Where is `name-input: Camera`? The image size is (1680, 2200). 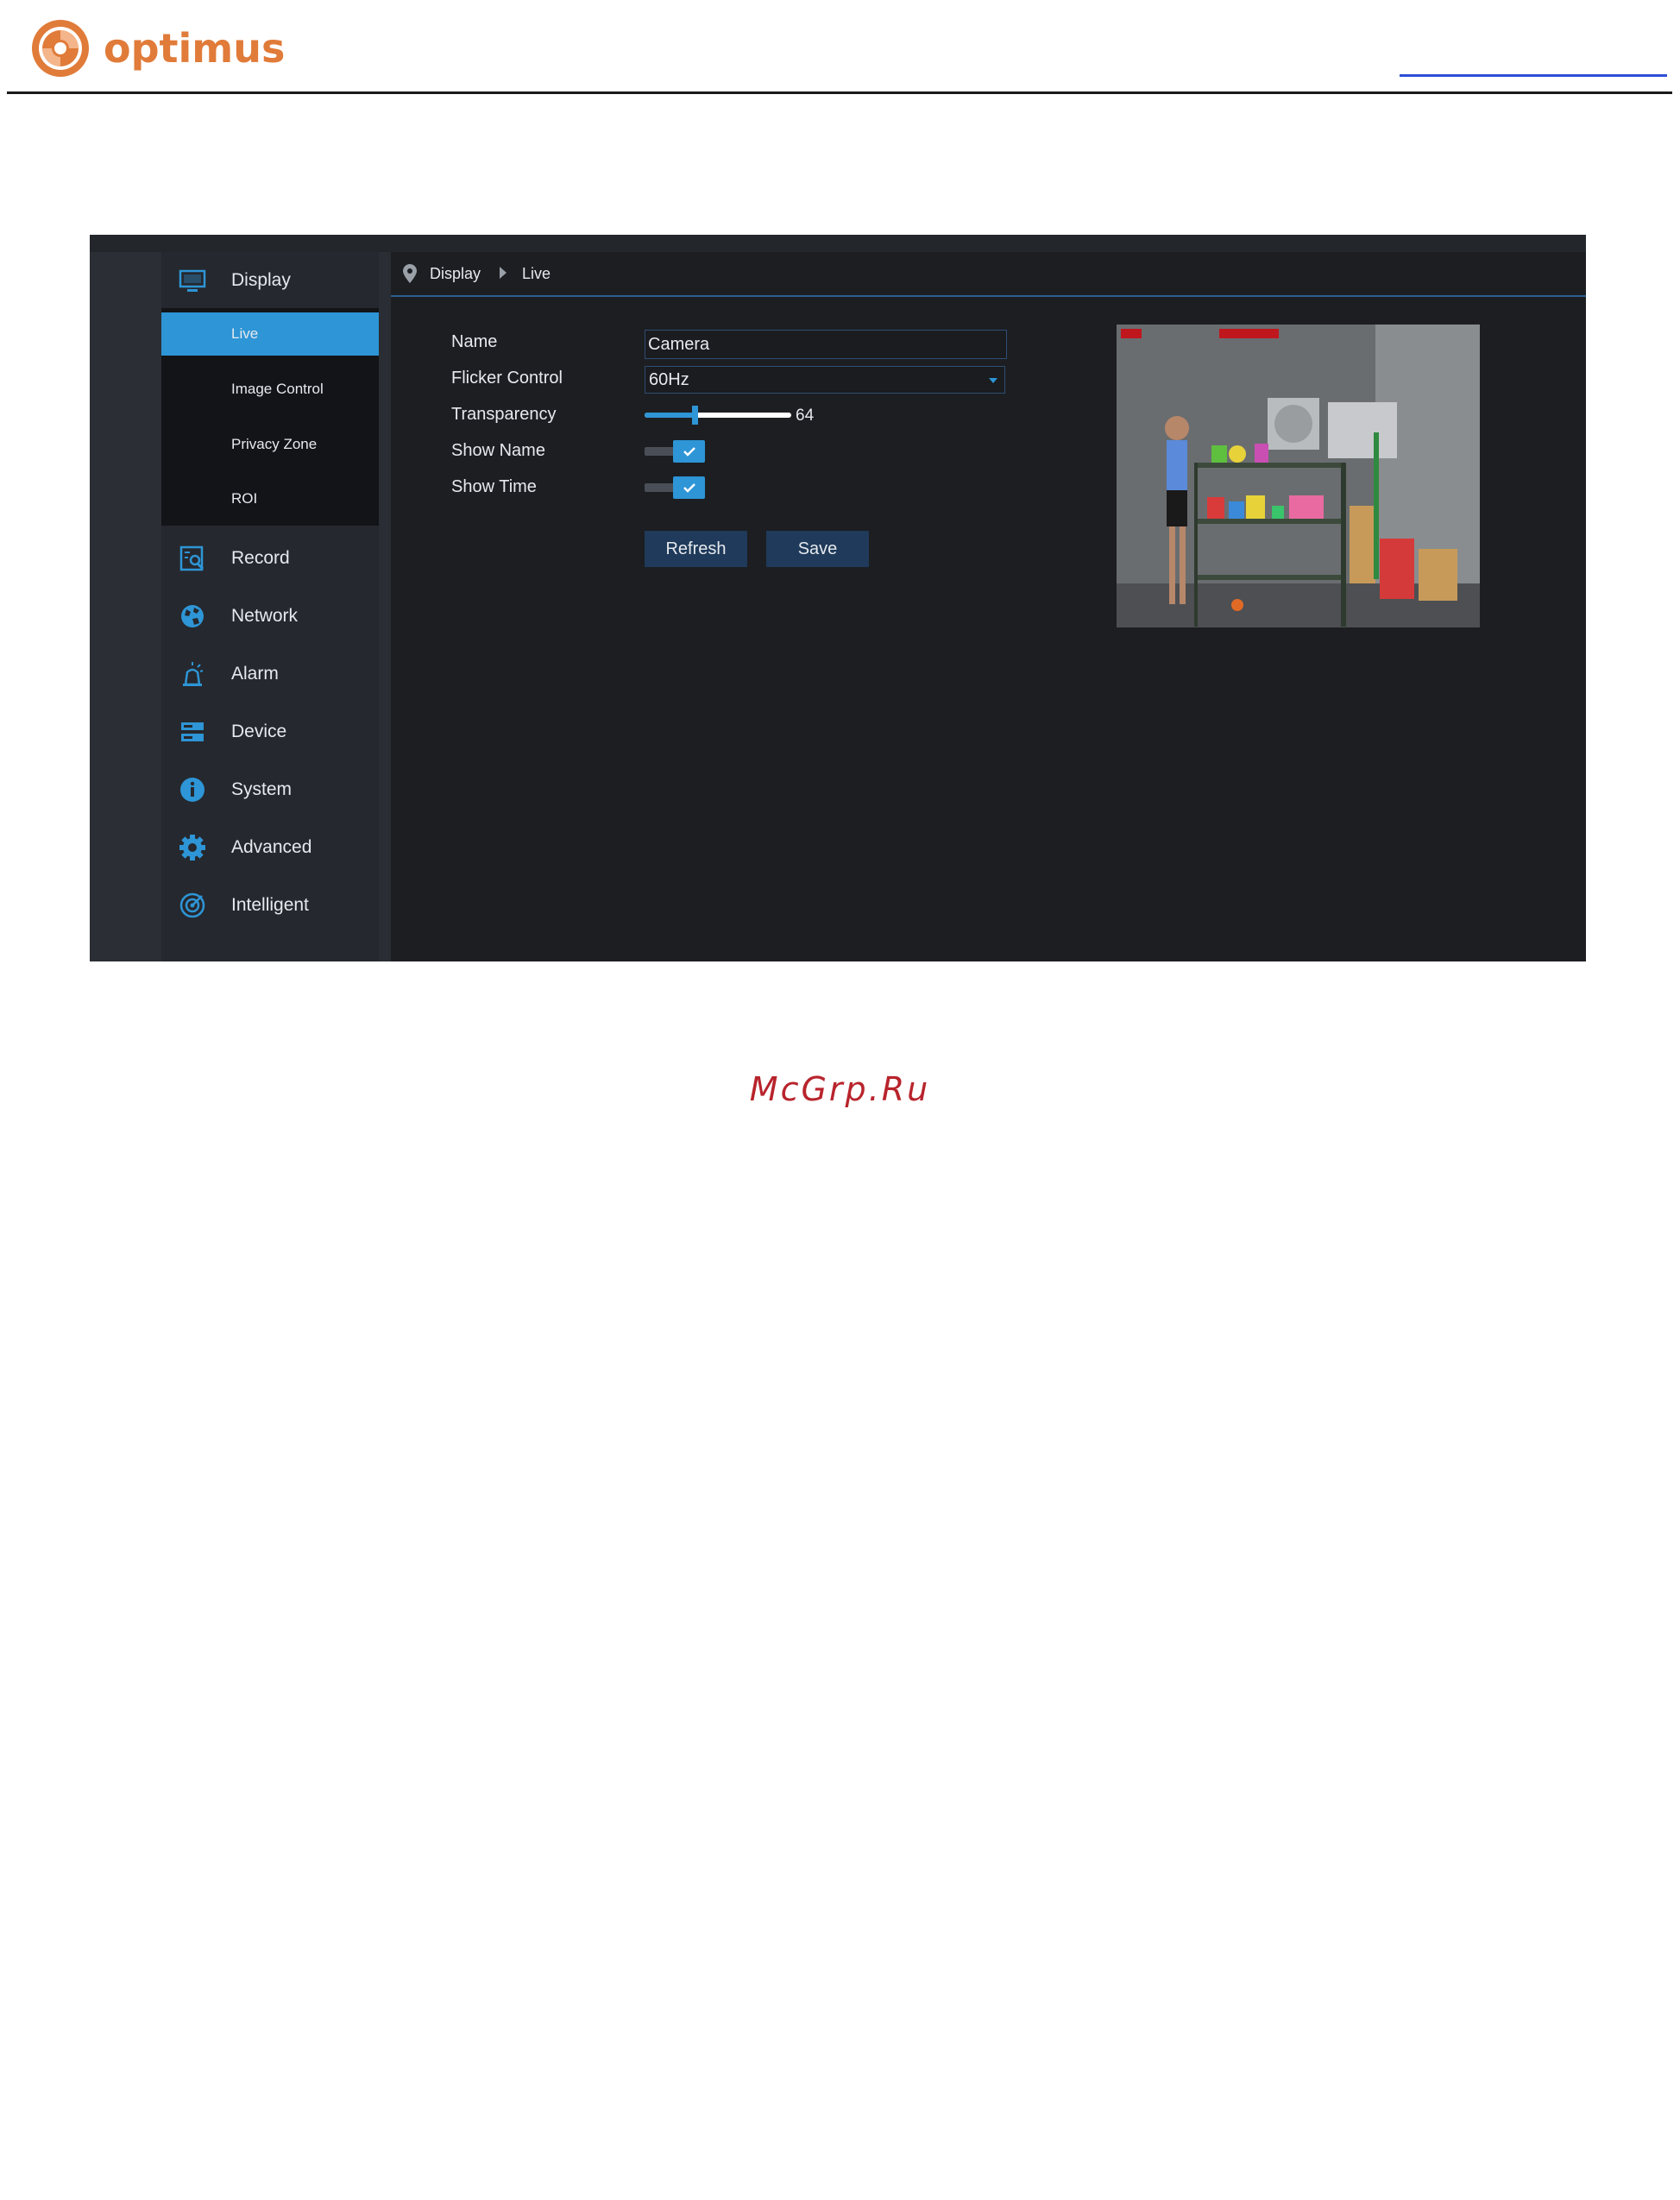 name-input: Camera is located at coordinates (826, 345).